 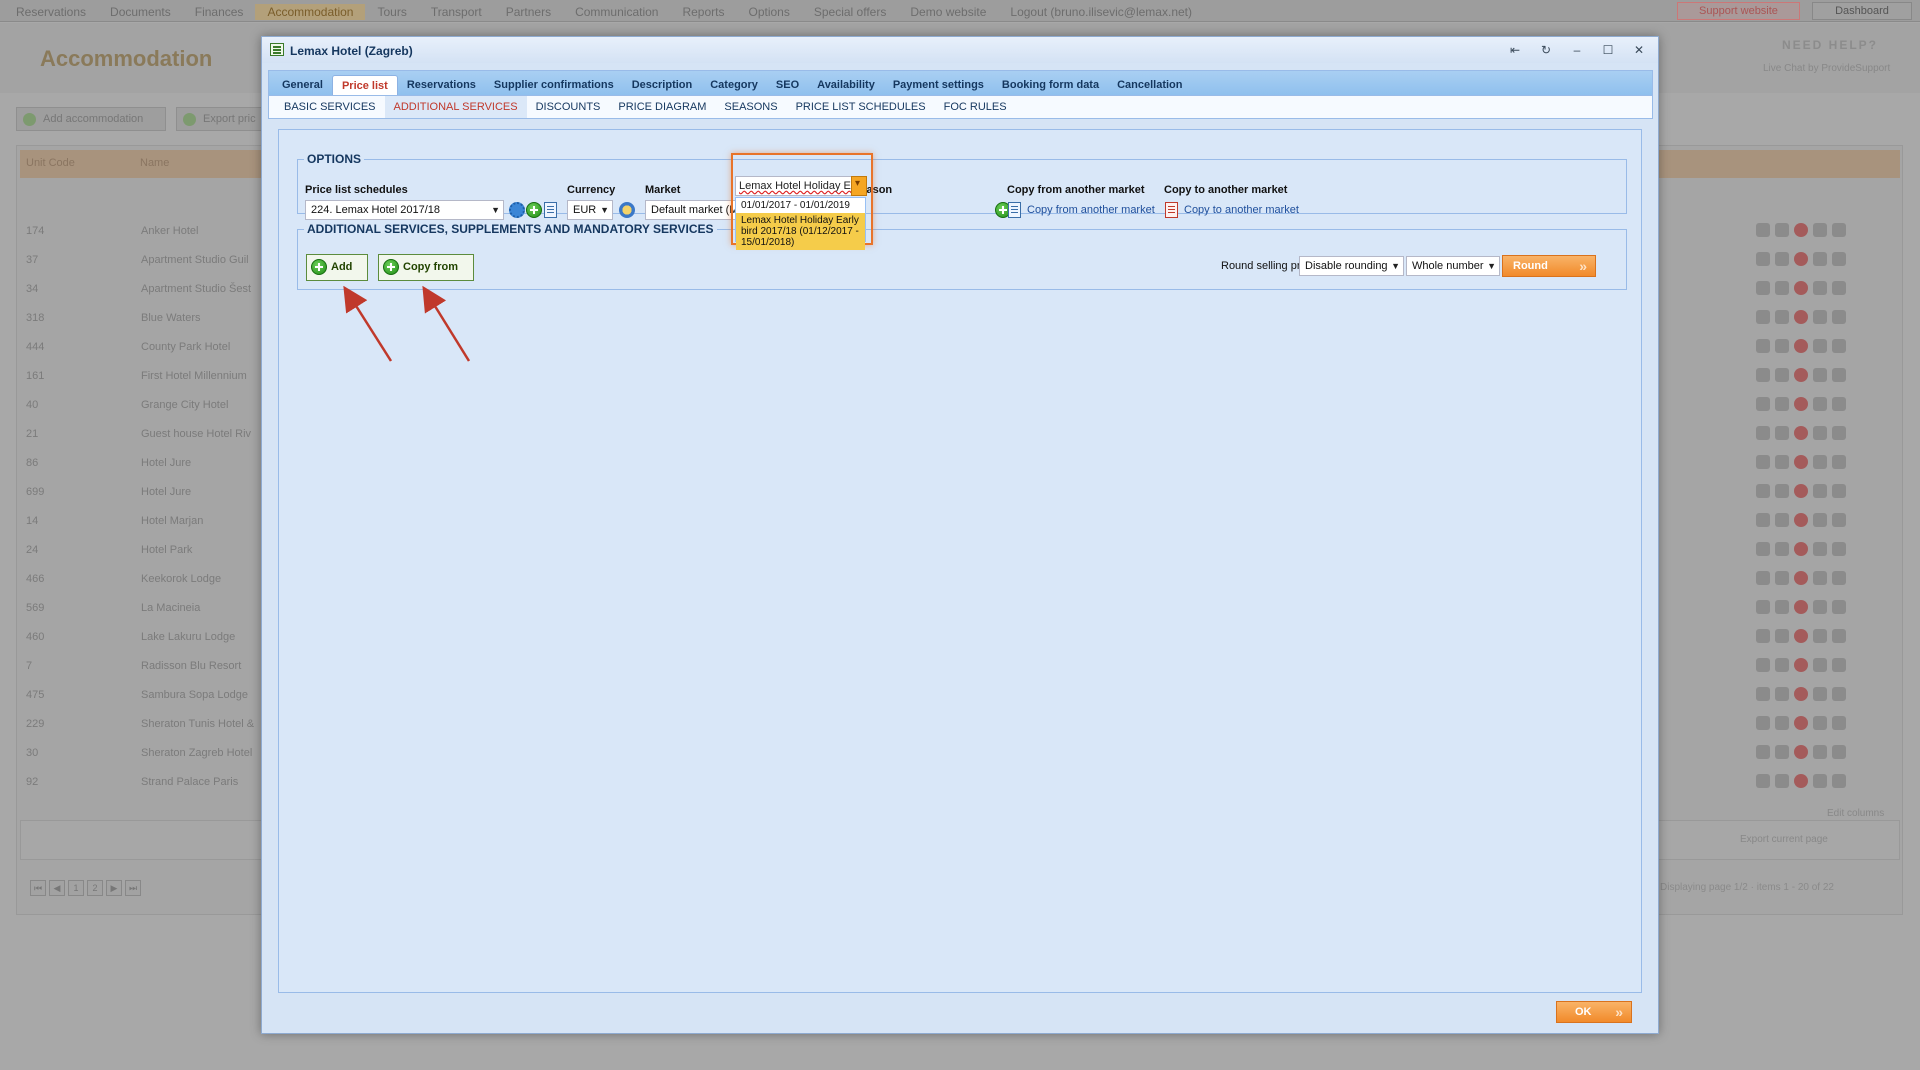 What do you see at coordinates (219, 119) in the screenshot?
I see `export-price-button: Export pric` at bounding box center [219, 119].